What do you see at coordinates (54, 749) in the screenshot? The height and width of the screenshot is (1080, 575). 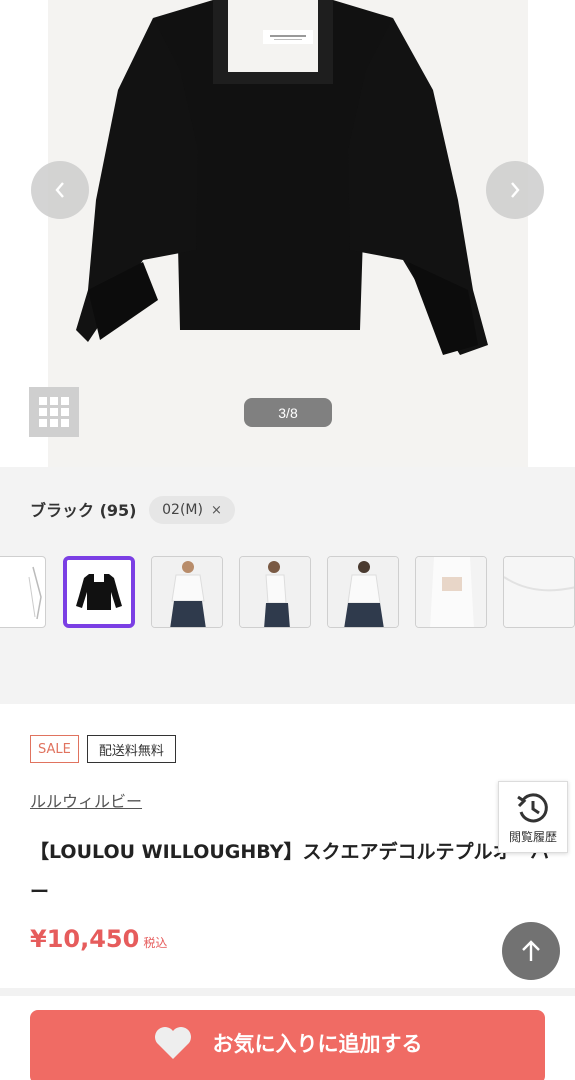 I see `sale-badge: SALE` at bounding box center [54, 749].